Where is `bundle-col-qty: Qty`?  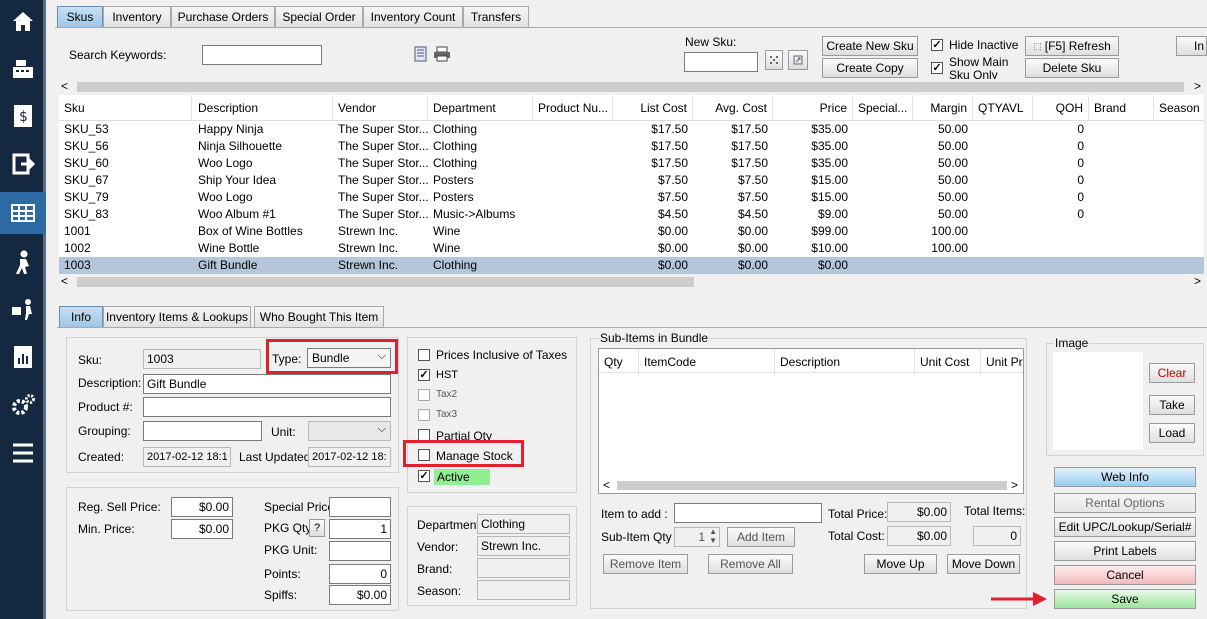
bundle-col-qty: Qty is located at coordinates (619, 362).